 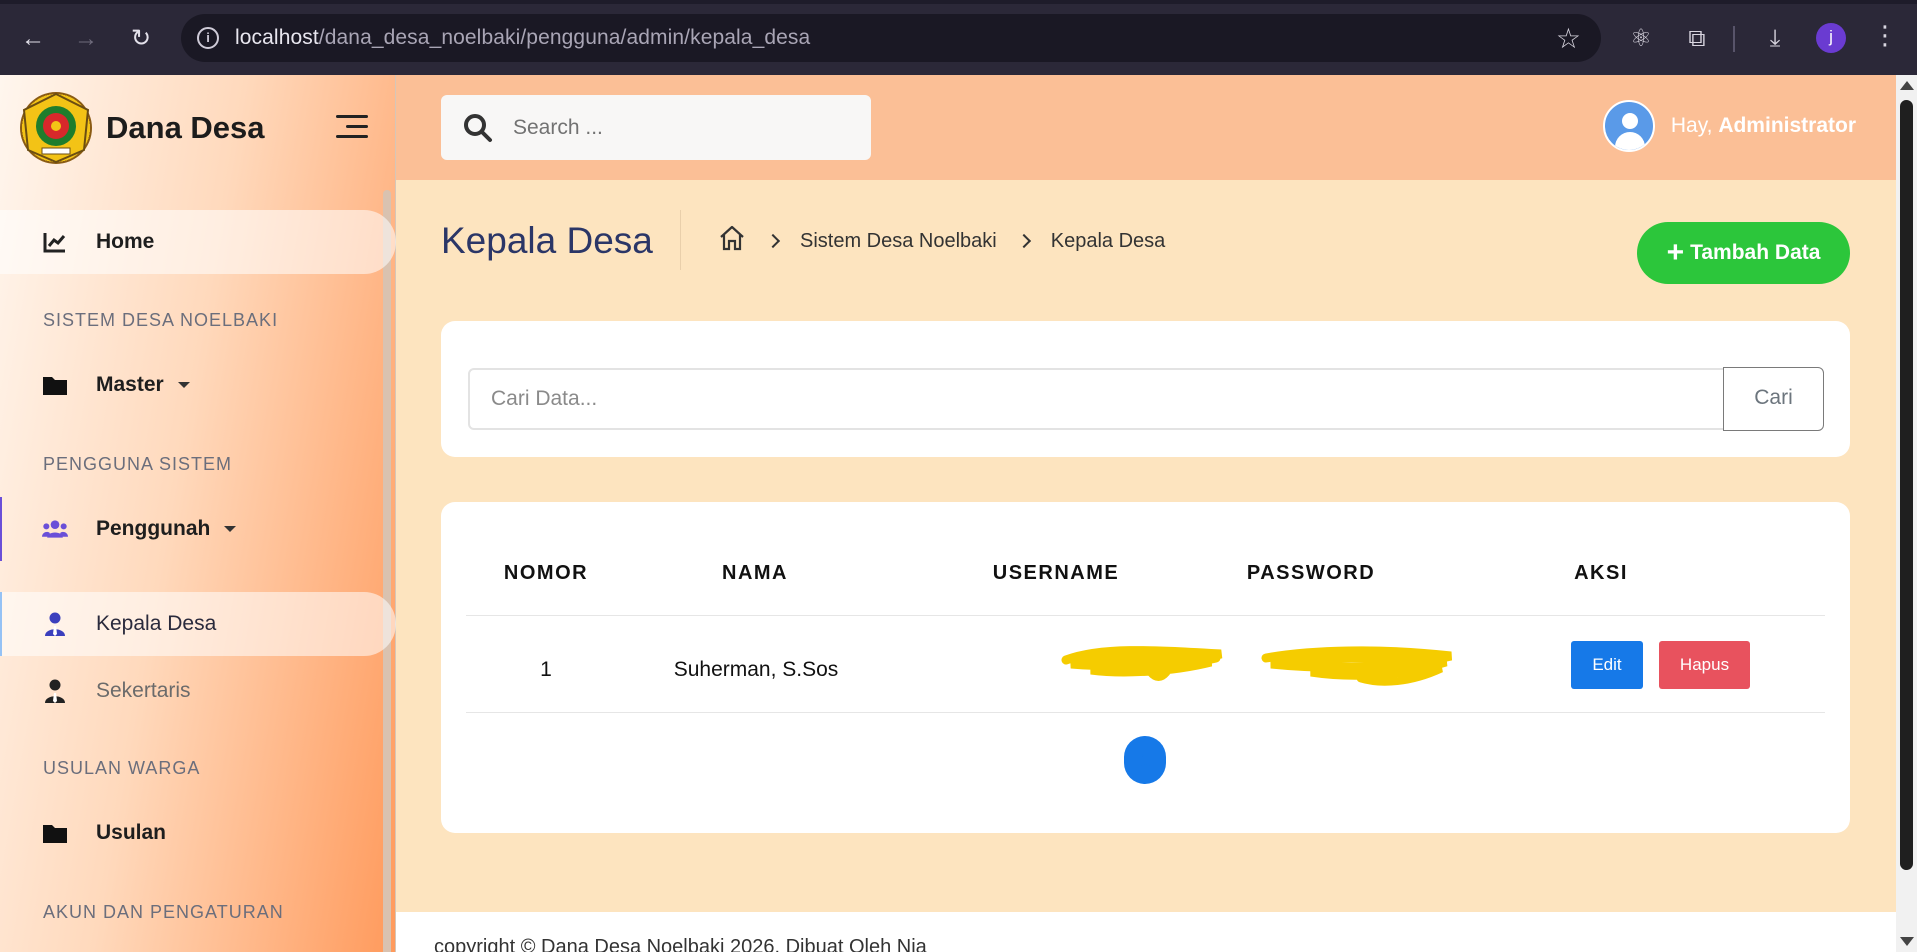 What do you see at coordinates (86, 39) in the screenshot?
I see `forward-icon: →` at bounding box center [86, 39].